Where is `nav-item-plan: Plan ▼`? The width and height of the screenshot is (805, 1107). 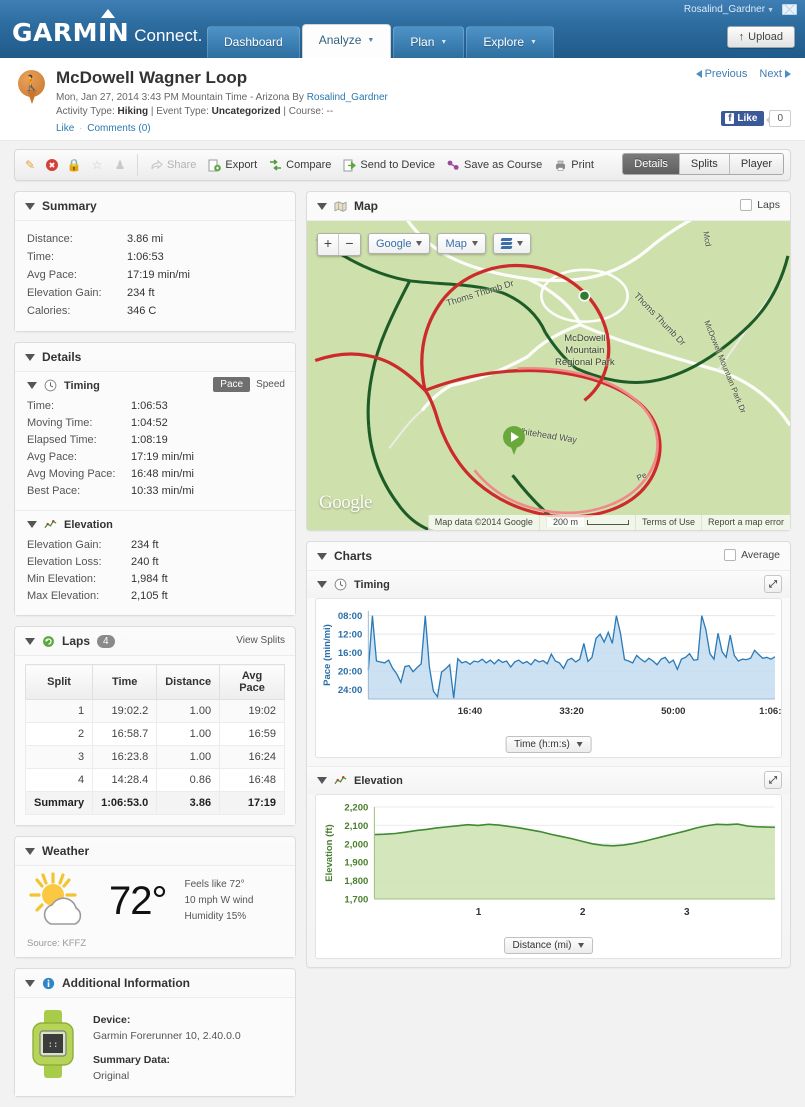
nav-item-plan: Plan ▼ is located at coordinates (429, 42).